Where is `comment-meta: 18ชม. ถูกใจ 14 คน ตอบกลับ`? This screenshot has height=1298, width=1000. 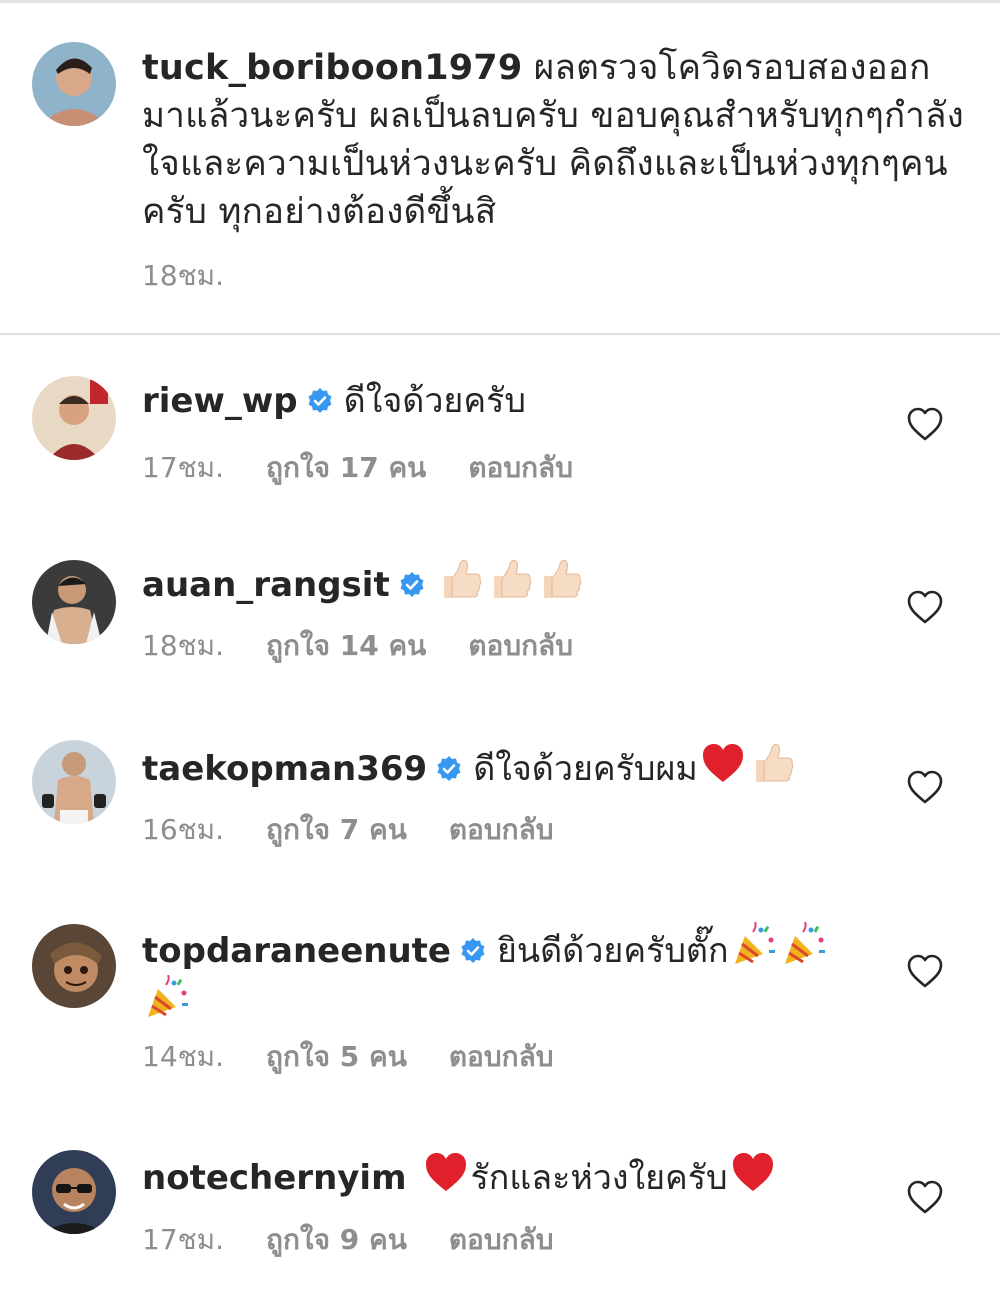 comment-meta: 18ชม. ถูกใจ 14 คน ตอบกลับ is located at coordinates (378, 646).